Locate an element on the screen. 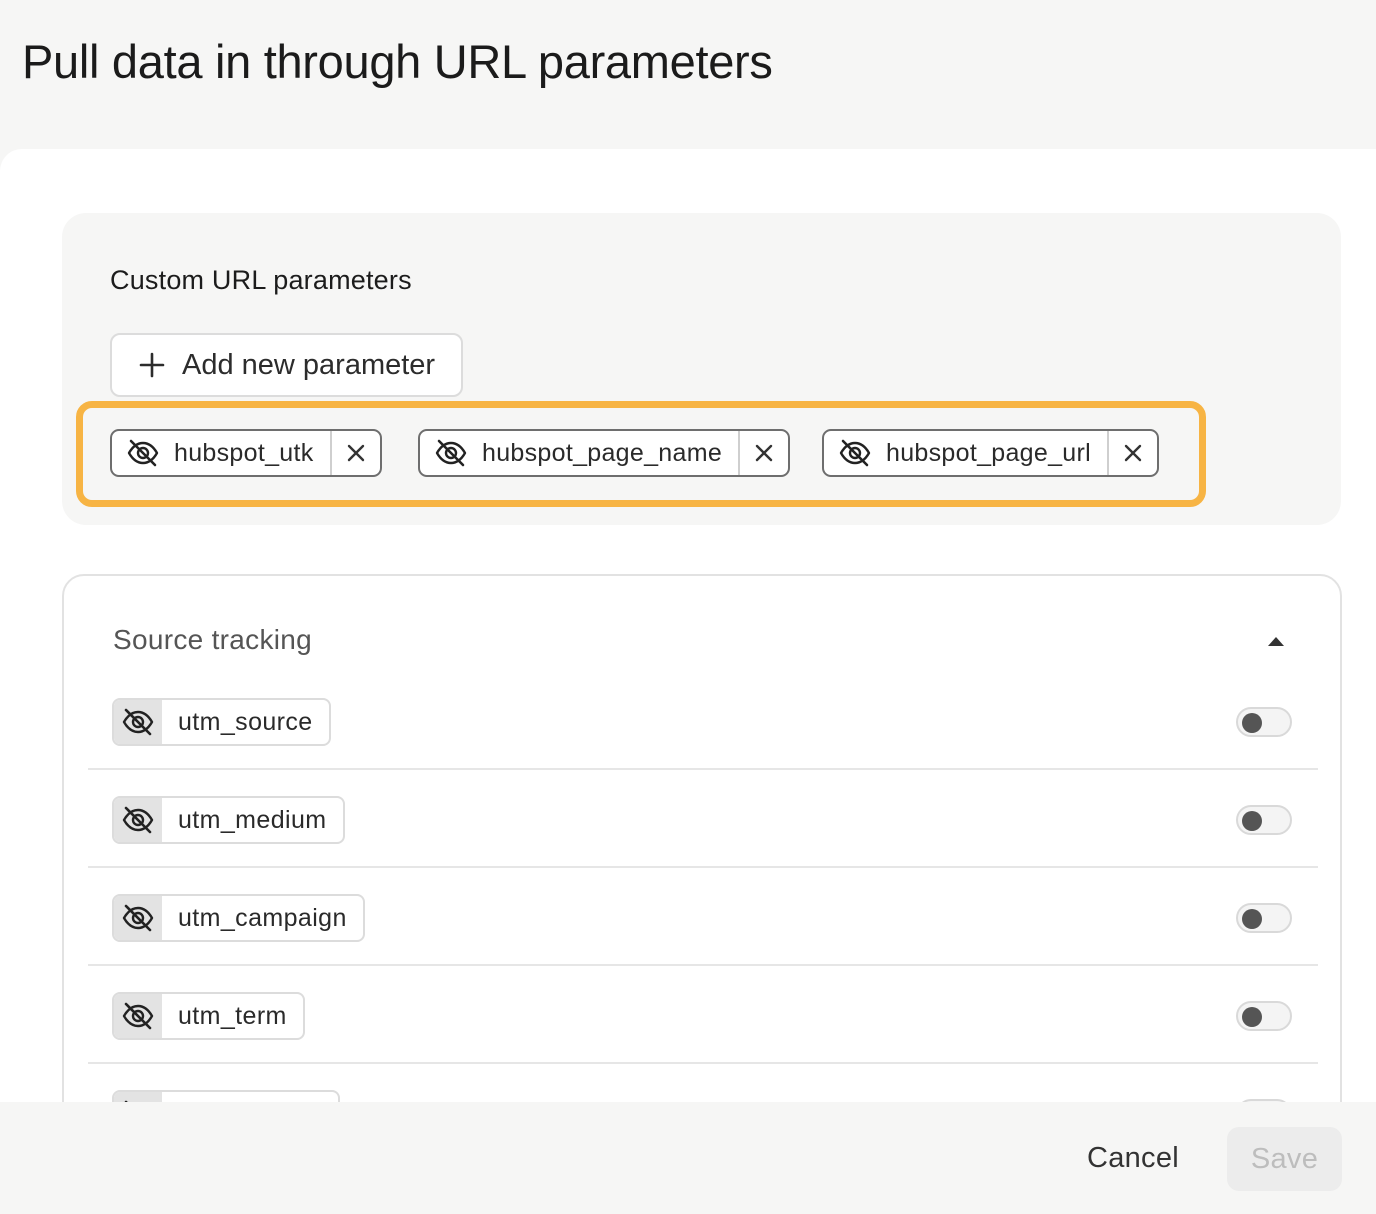 Image resolution: width=1376 pixels, height=1214 pixels. list-item: utm_term is located at coordinates (703, 1015).